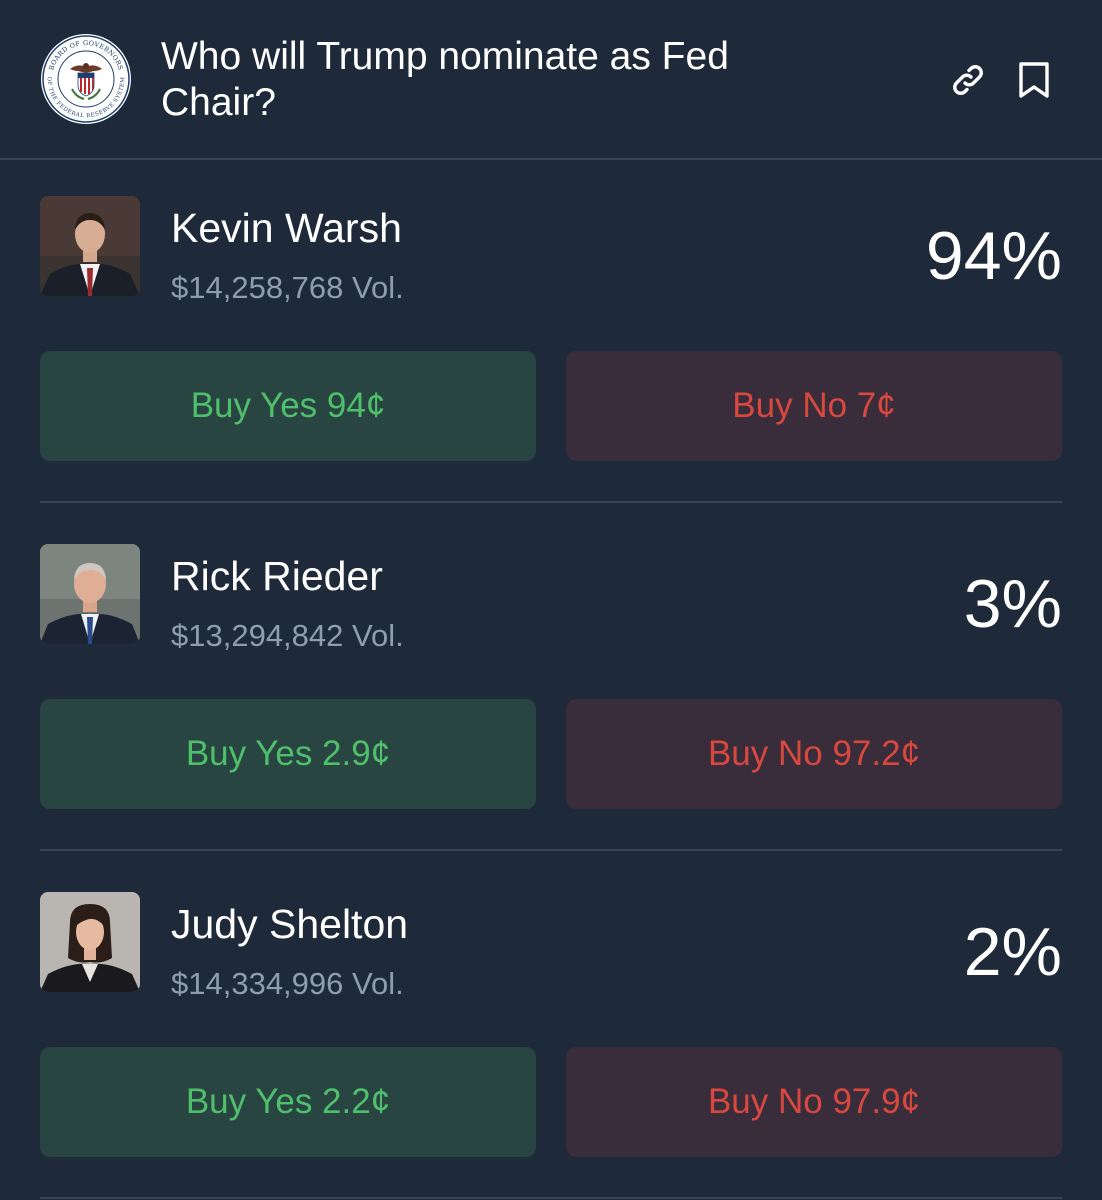  What do you see at coordinates (445, 79) in the screenshot?
I see `market-title: Who will Trump nominate as Fed Chair?` at bounding box center [445, 79].